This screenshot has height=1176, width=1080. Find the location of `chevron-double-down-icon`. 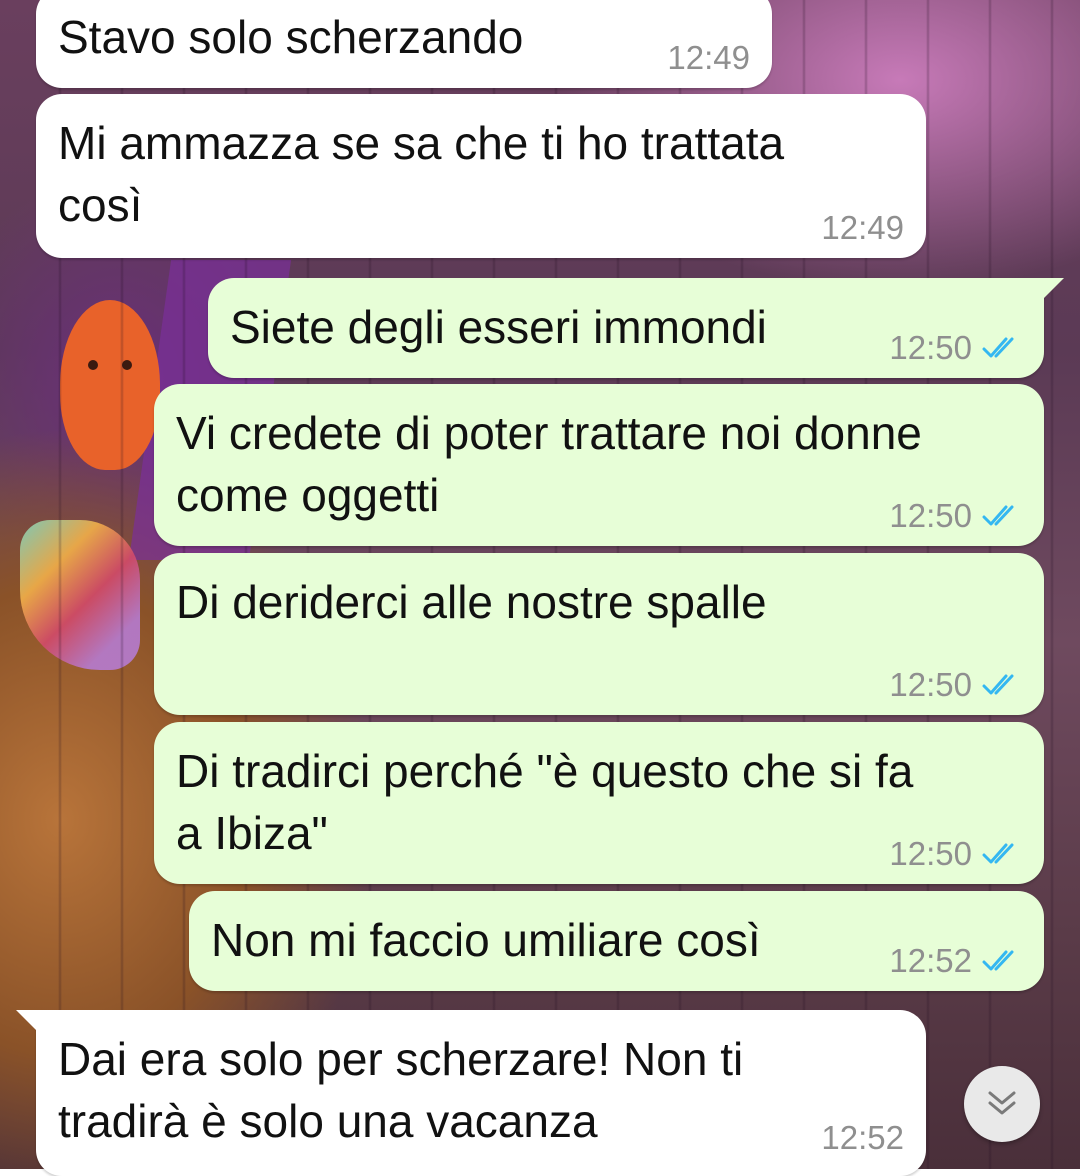

chevron-double-down-icon is located at coordinates (1002, 1103).